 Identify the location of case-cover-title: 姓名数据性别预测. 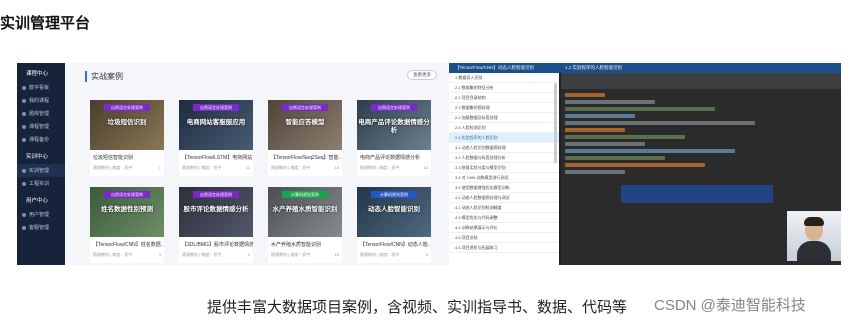
(127, 209).